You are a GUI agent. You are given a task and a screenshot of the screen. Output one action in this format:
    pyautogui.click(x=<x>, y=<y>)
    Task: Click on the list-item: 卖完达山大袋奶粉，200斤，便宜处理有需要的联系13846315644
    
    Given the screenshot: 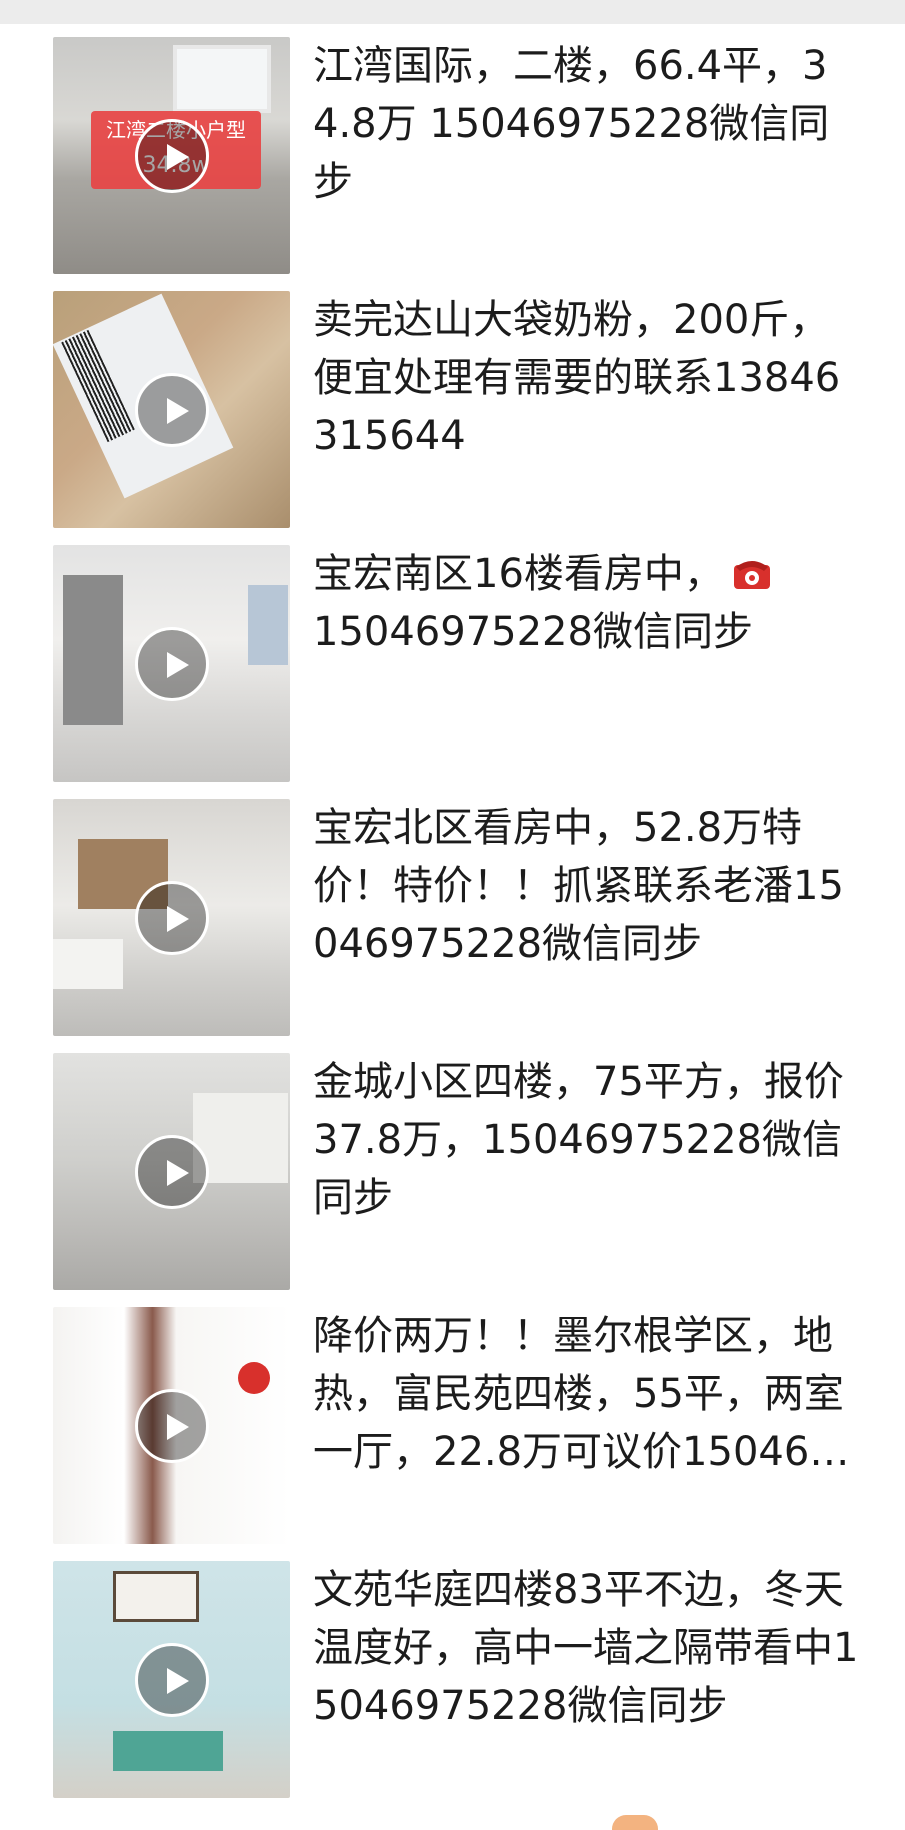 What is the action you would take?
    pyautogui.click(x=452, y=409)
    